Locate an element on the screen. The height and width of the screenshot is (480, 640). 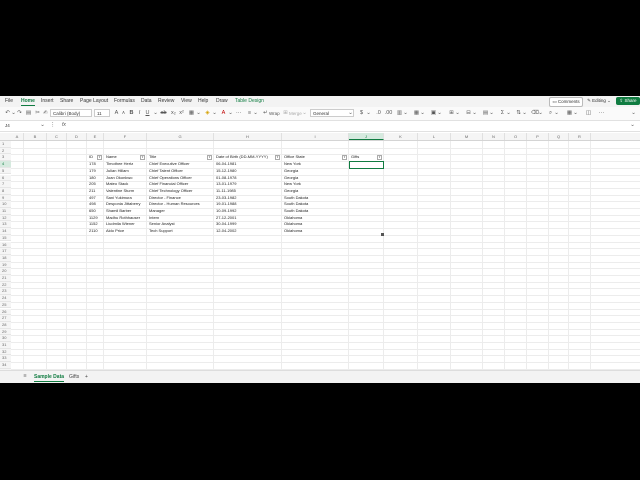
table-cell-name: Shamil Barber is located at coordinates (126, 211).